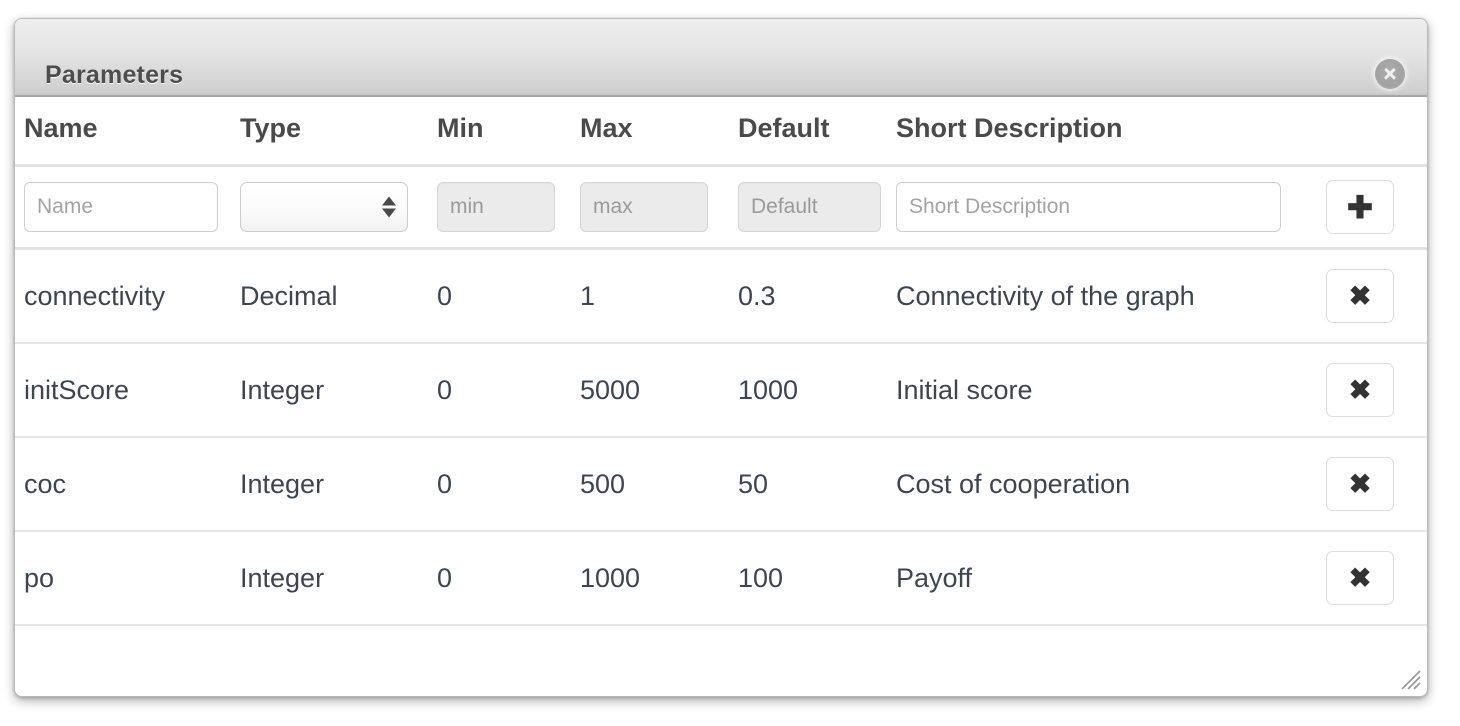 The width and height of the screenshot is (1460, 726). What do you see at coordinates (338, 132) in the screenshot?
I see `column-header-type: Type` at bounding box center [338, 132].